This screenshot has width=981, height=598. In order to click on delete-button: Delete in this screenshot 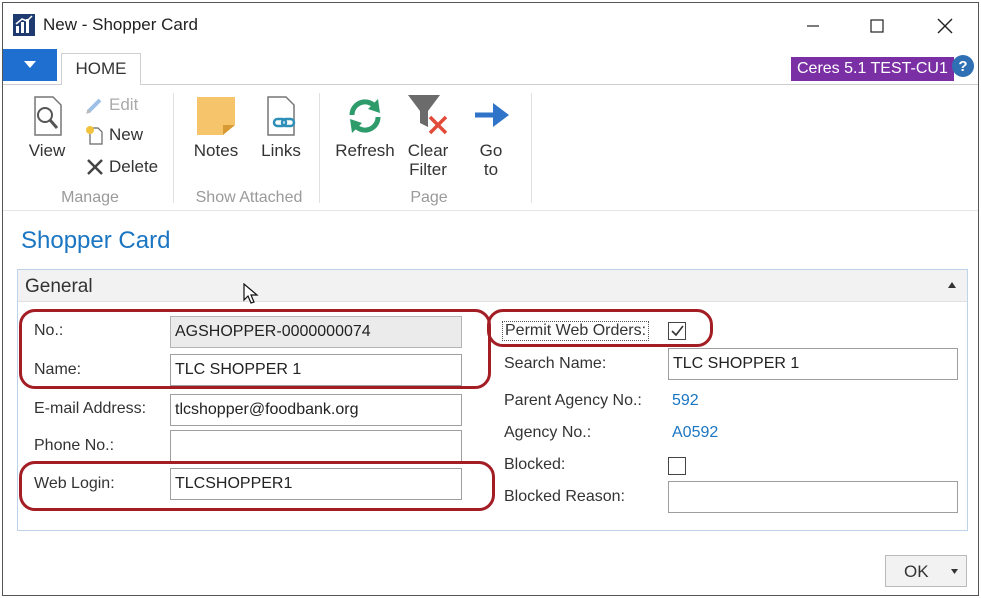, I will do `click(121, 167)`.